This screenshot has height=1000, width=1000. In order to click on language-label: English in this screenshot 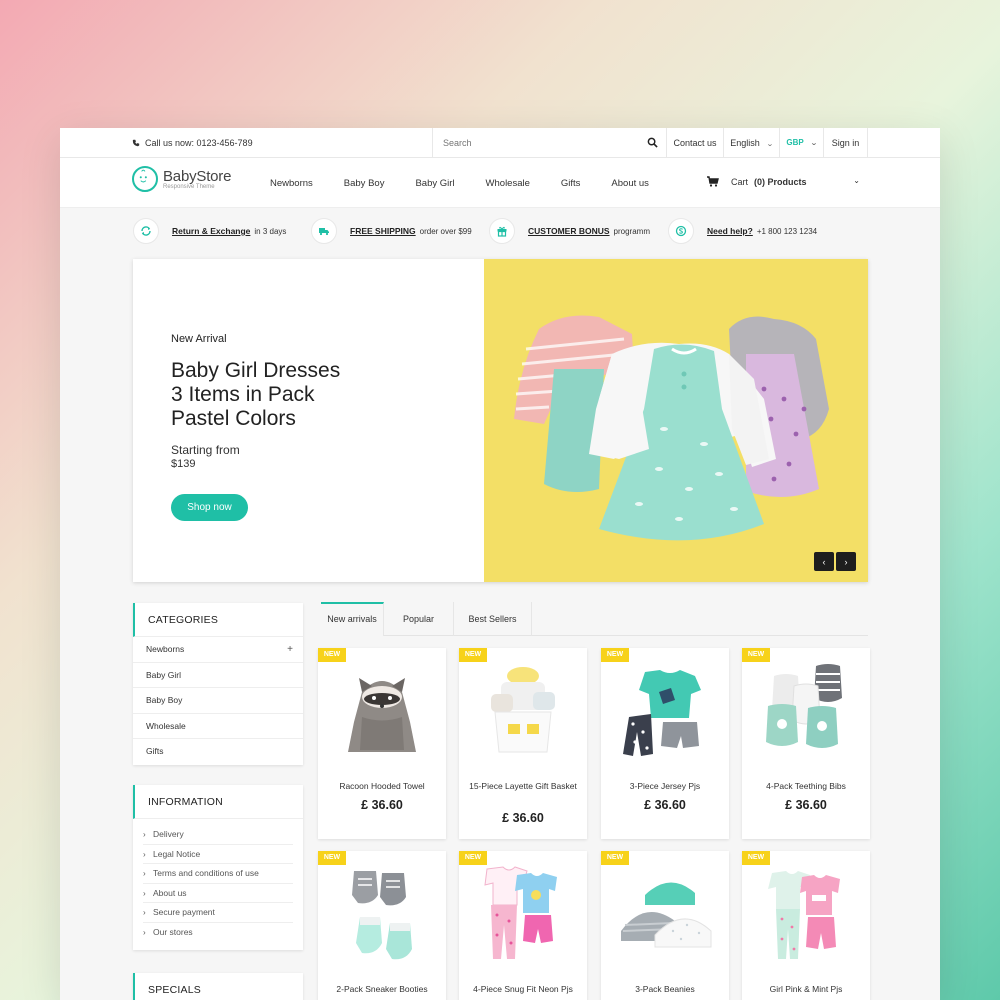, I will do `click(745, 143)`.